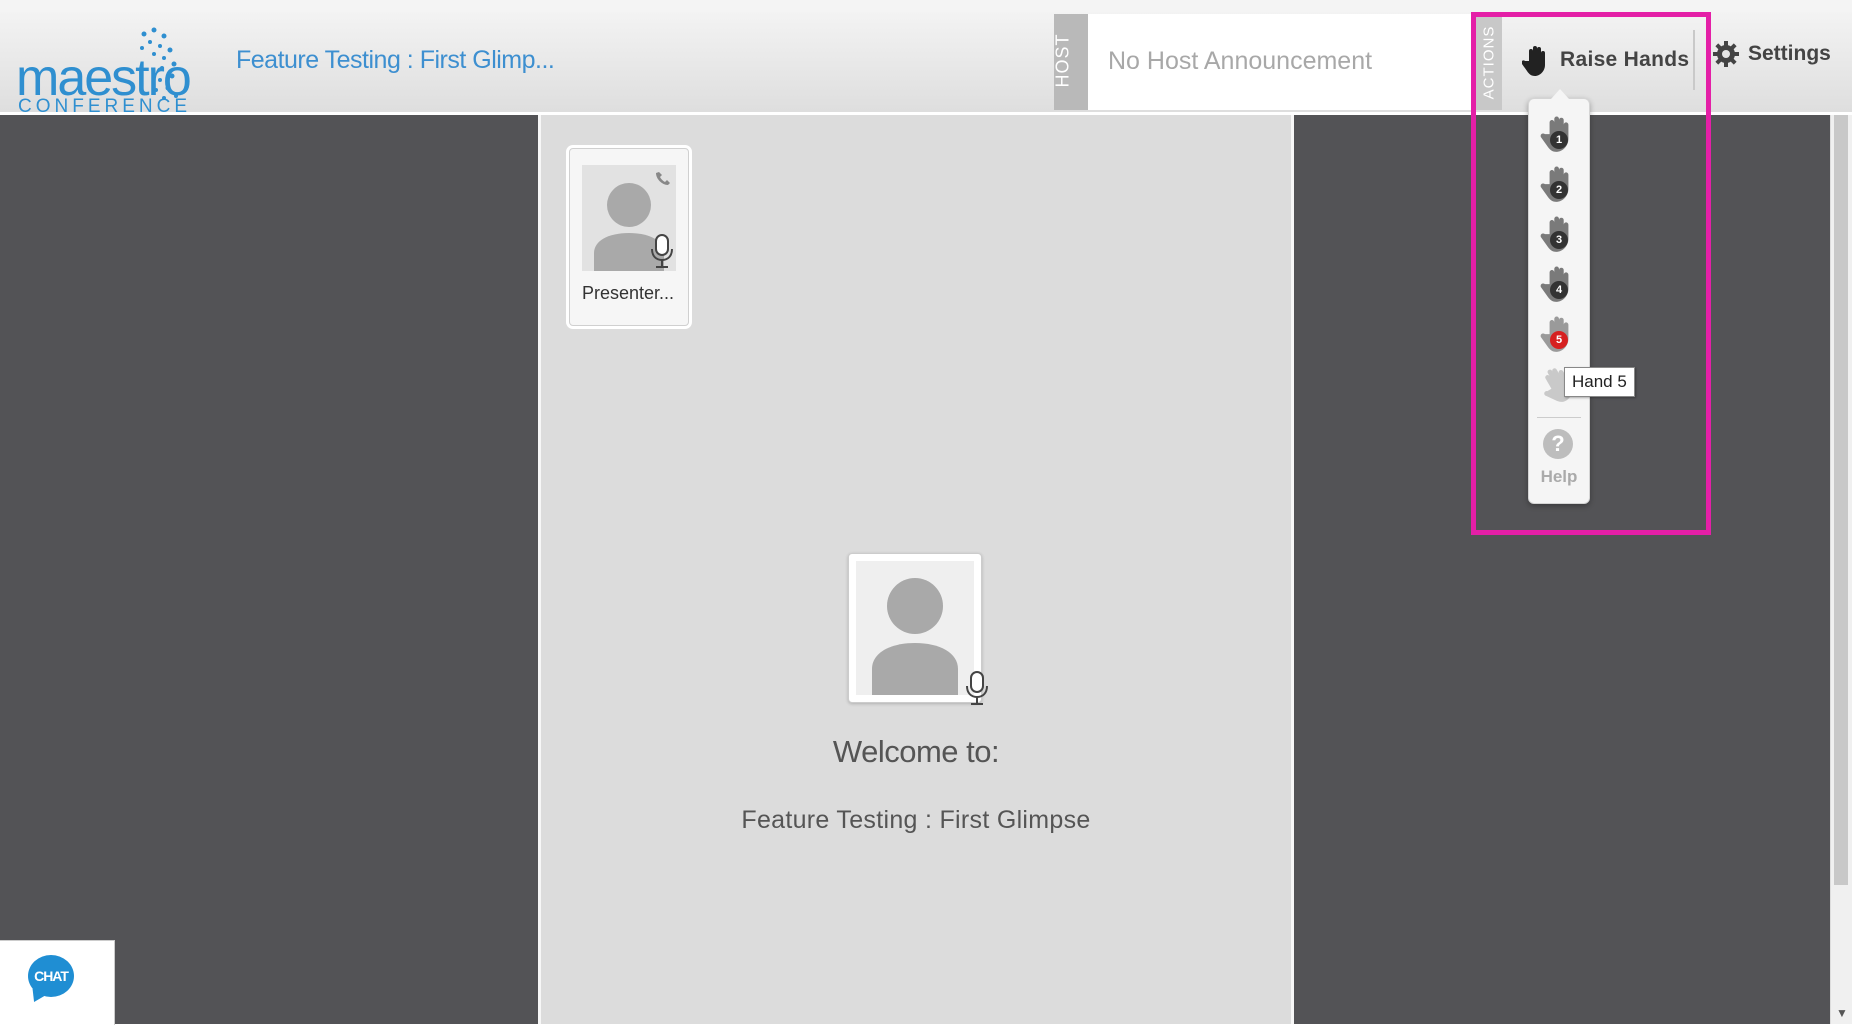  I want to click on host-tab: HOST, so click(1070, 62).